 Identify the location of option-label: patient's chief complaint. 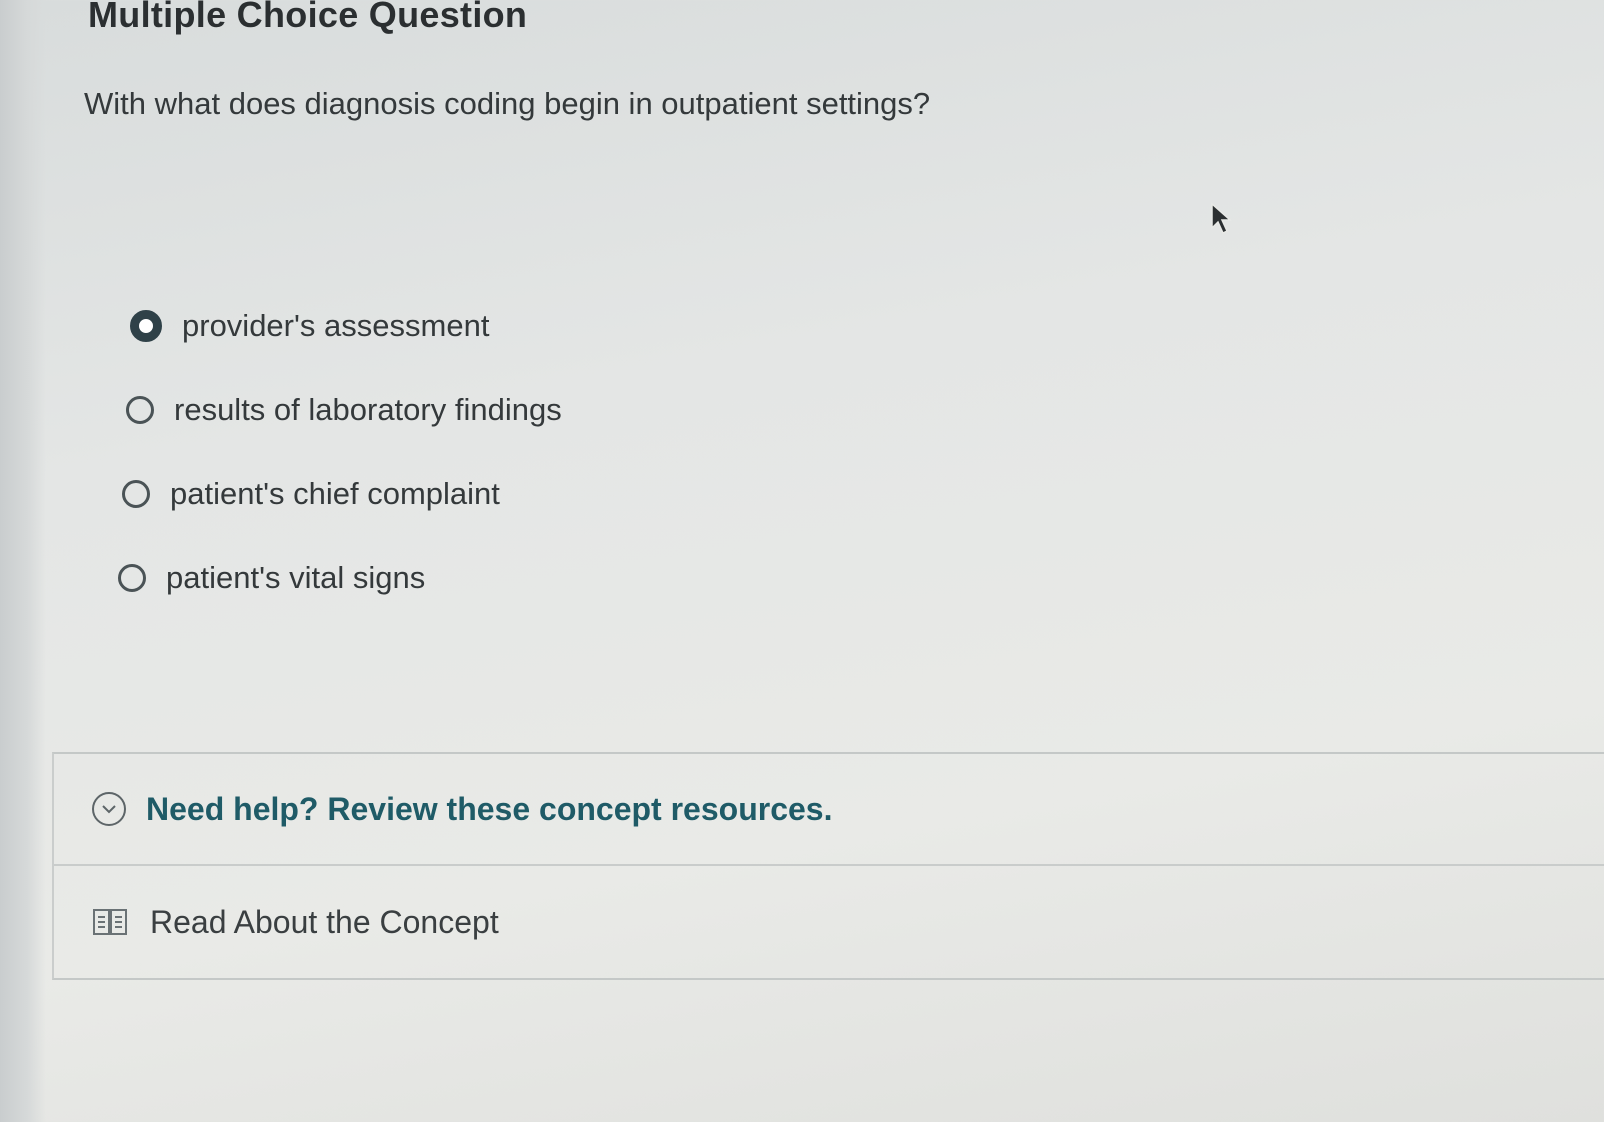
(335, 493).